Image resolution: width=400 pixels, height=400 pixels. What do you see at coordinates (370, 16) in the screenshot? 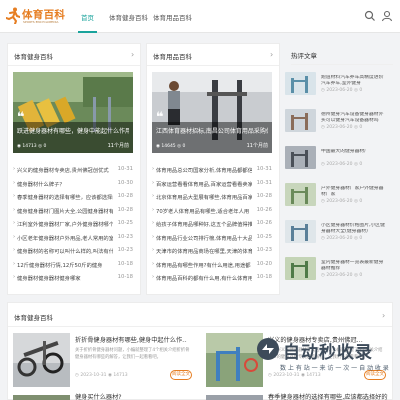
I see `search-icon` at bounding box center [370, 16].